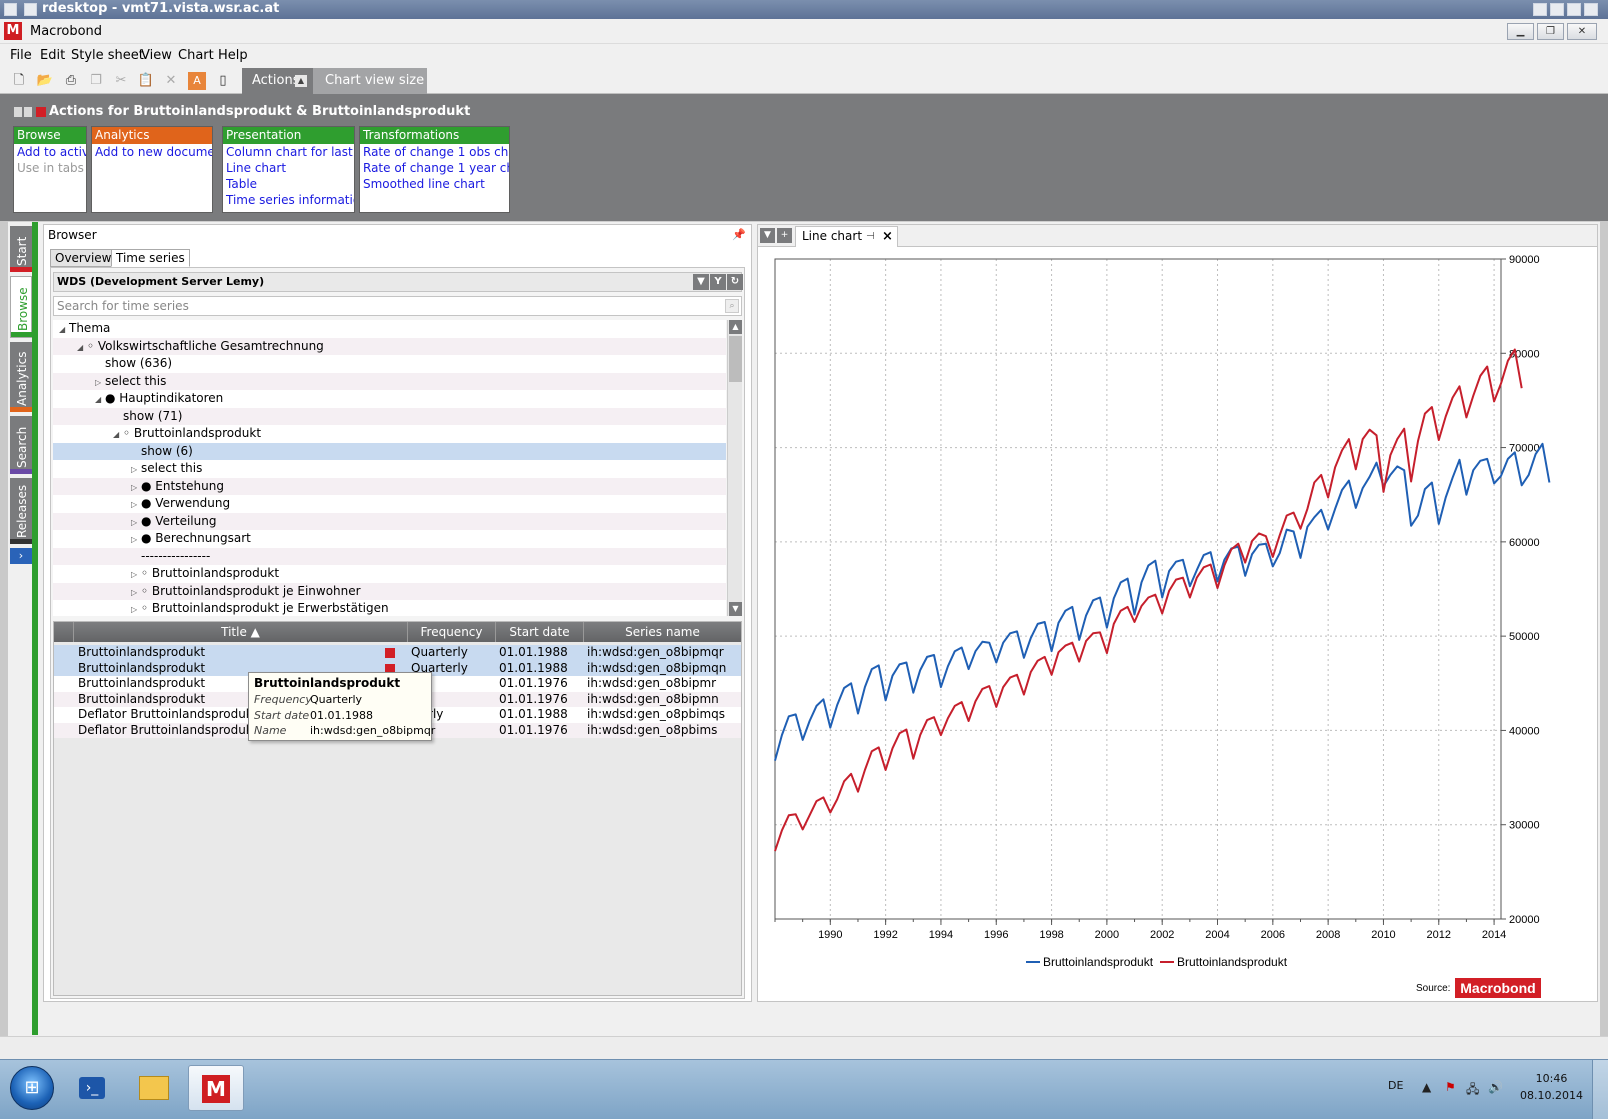 This screenshot has height=1119, width=1608. What do you see at coordinates (1426, 1087) in the screenshot?
I see `tray-expand-icon: ▲` at bounding box center [1426, 1087].